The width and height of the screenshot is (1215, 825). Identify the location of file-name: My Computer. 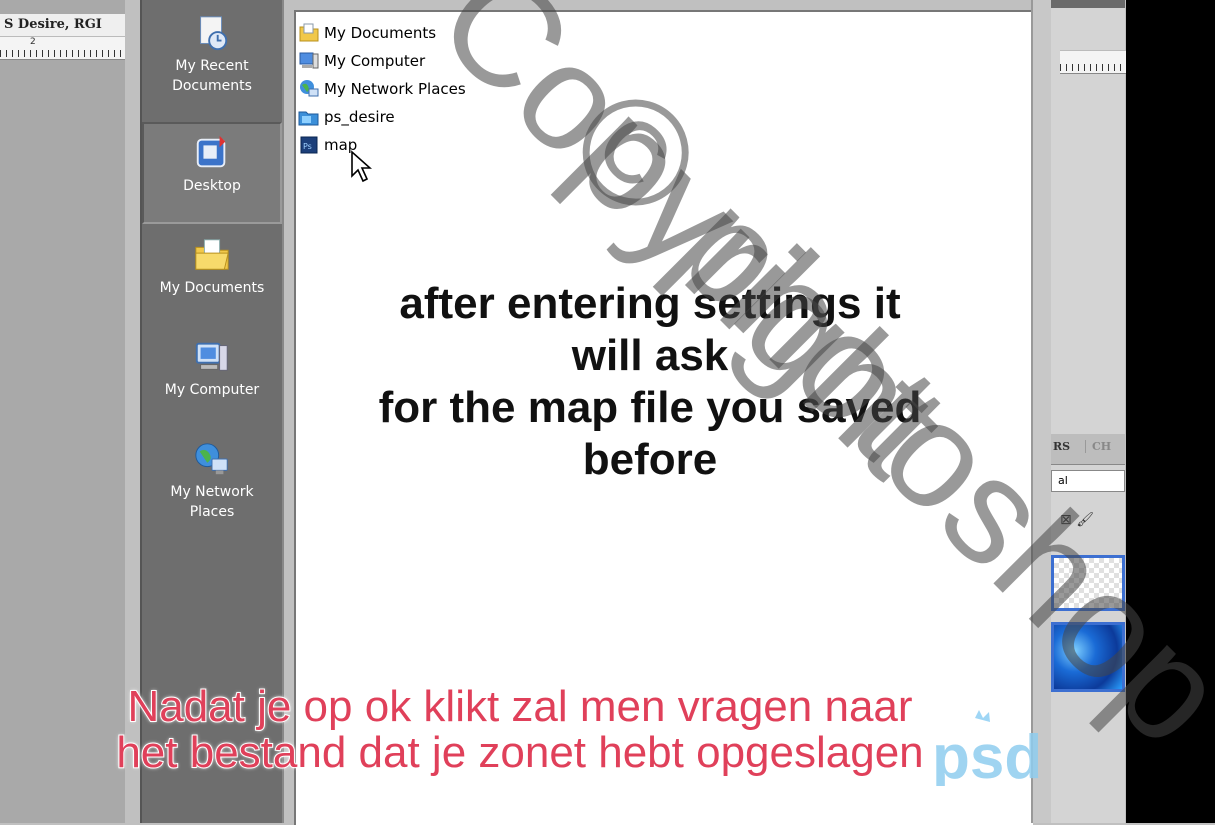
(375, 61).